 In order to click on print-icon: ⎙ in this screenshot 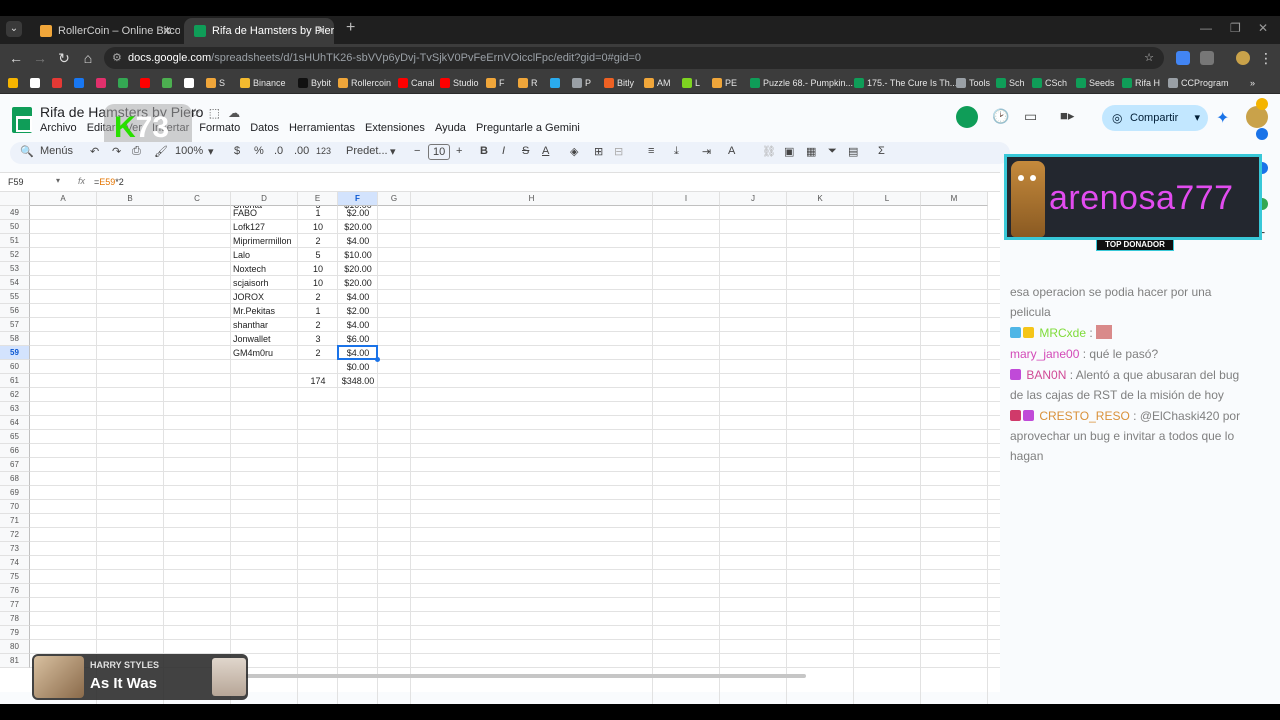, I will do `click(136, 151)`.